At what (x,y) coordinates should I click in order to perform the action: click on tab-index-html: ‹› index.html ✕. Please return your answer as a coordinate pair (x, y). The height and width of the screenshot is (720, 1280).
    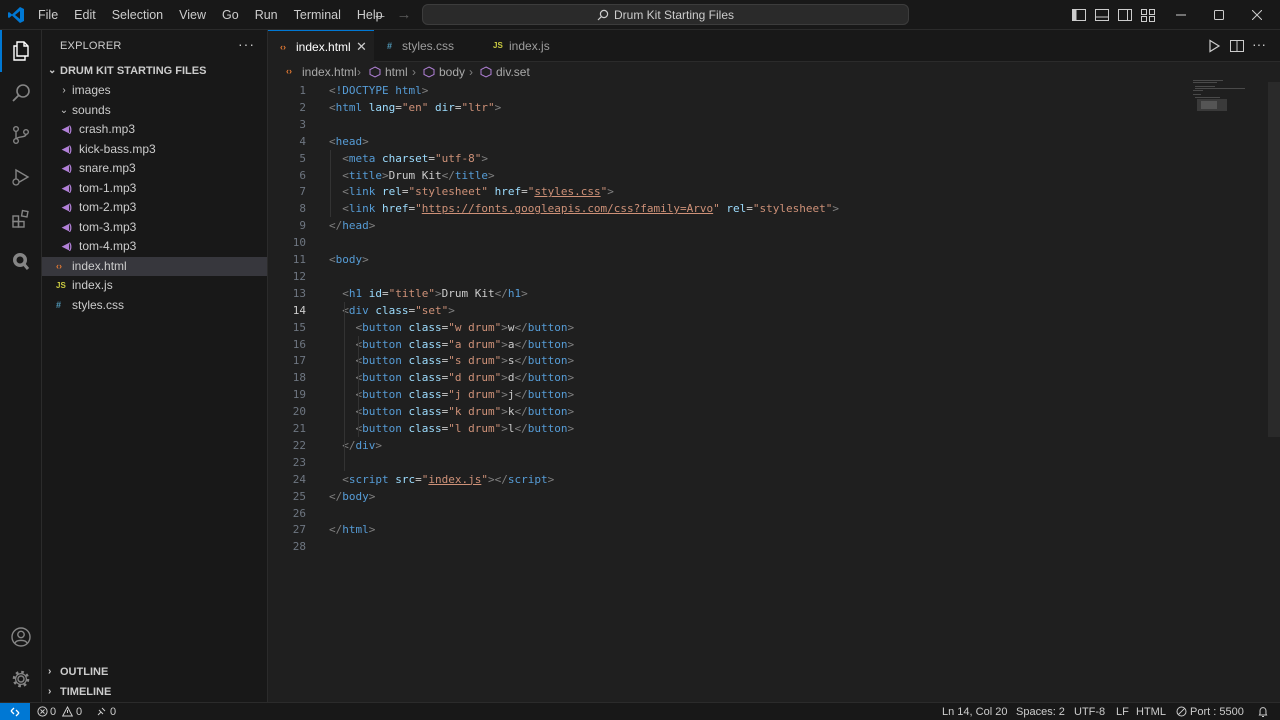
    Looking at the image, I should click on (321, 46).